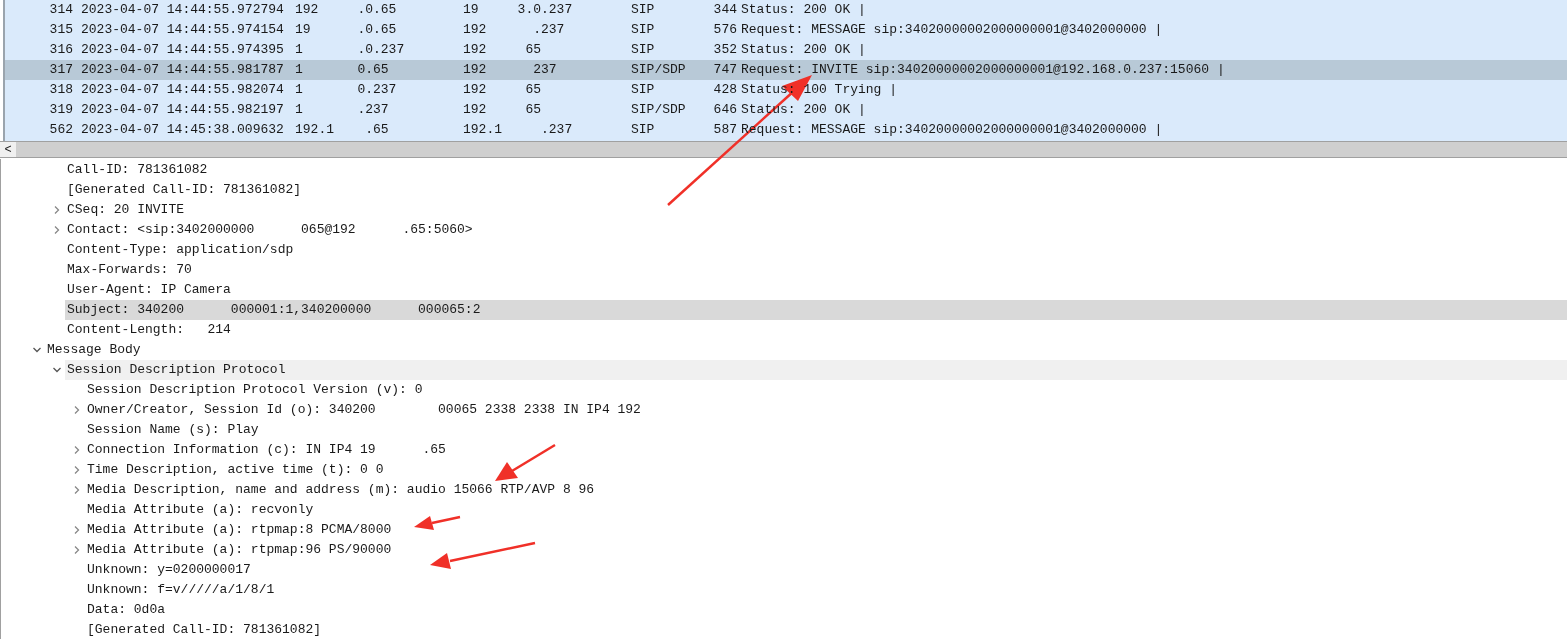 This screenshot has width=1567, height=639. I want to click on packet-row: 317 2023-04-07 14:44:55.981787 1 0.65 192 237 SIP/SDP 747 Request: INVITE sip:34020000002000000001@192.168.0.237:15060 |, so click(786, 70).